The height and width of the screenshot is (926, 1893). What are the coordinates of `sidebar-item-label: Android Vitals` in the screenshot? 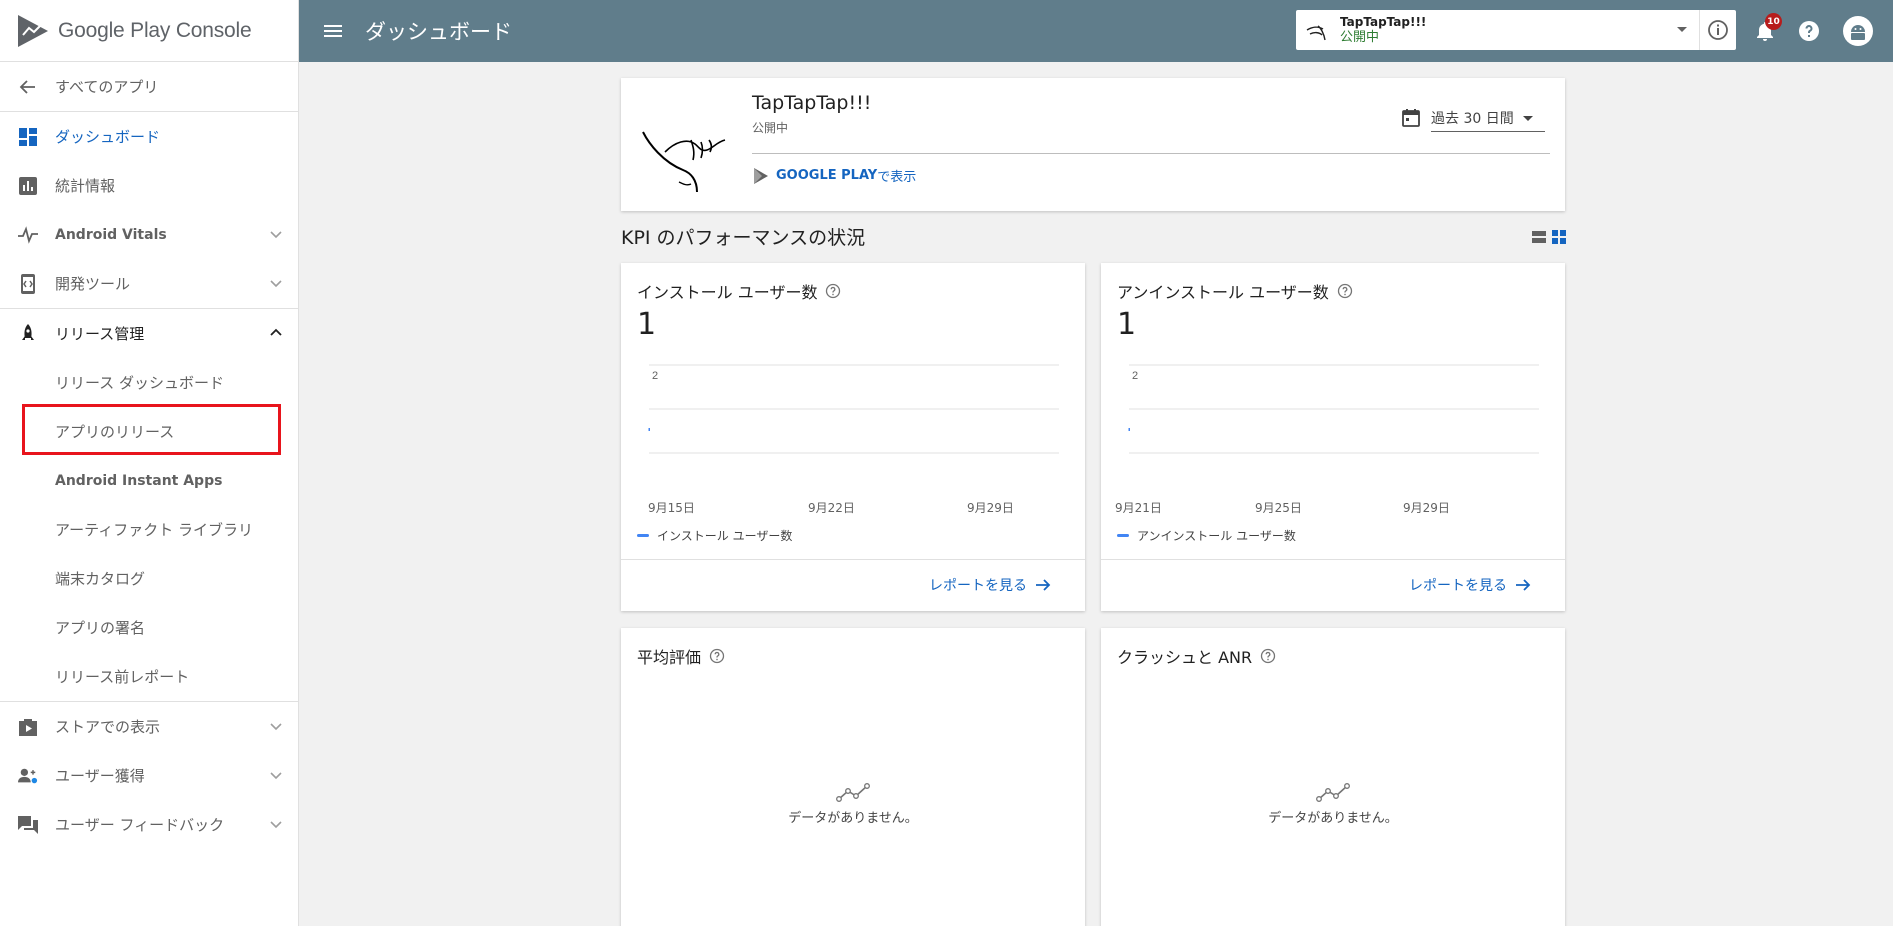 It's located at (111, 234).